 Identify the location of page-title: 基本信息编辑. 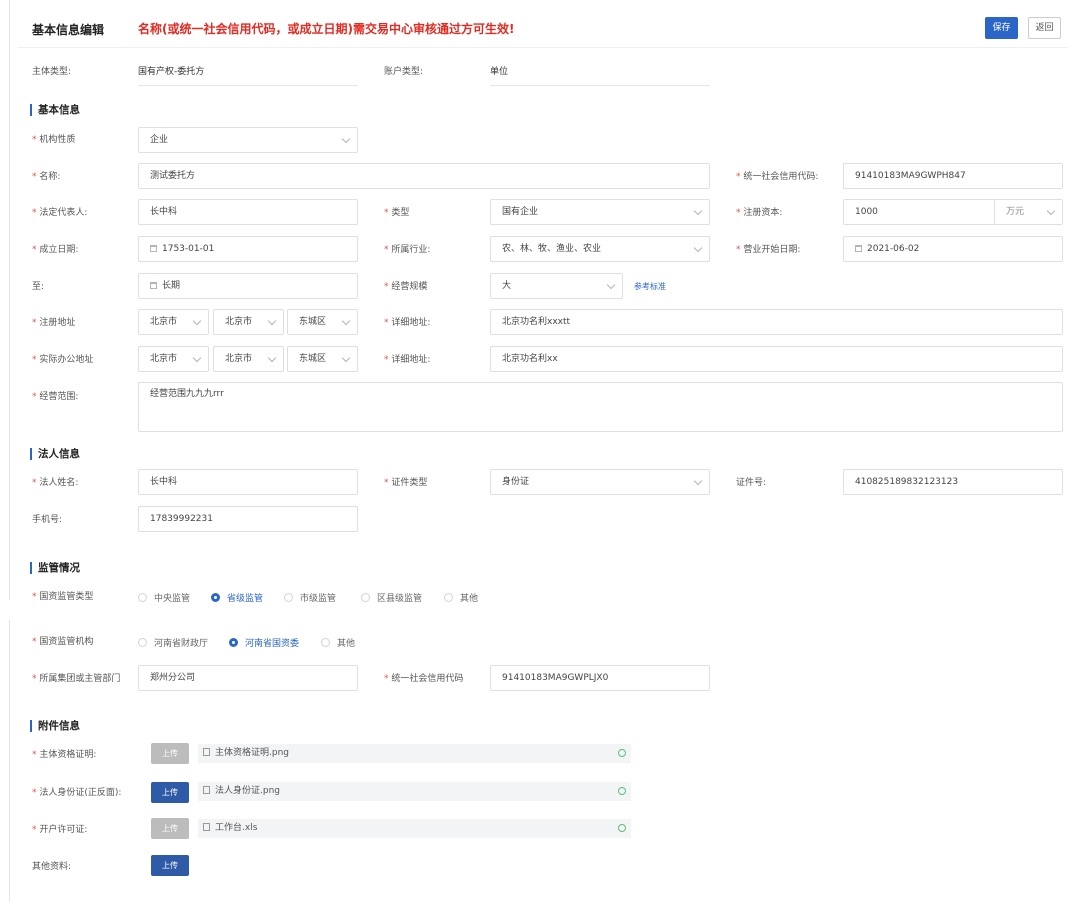
(68, 30).